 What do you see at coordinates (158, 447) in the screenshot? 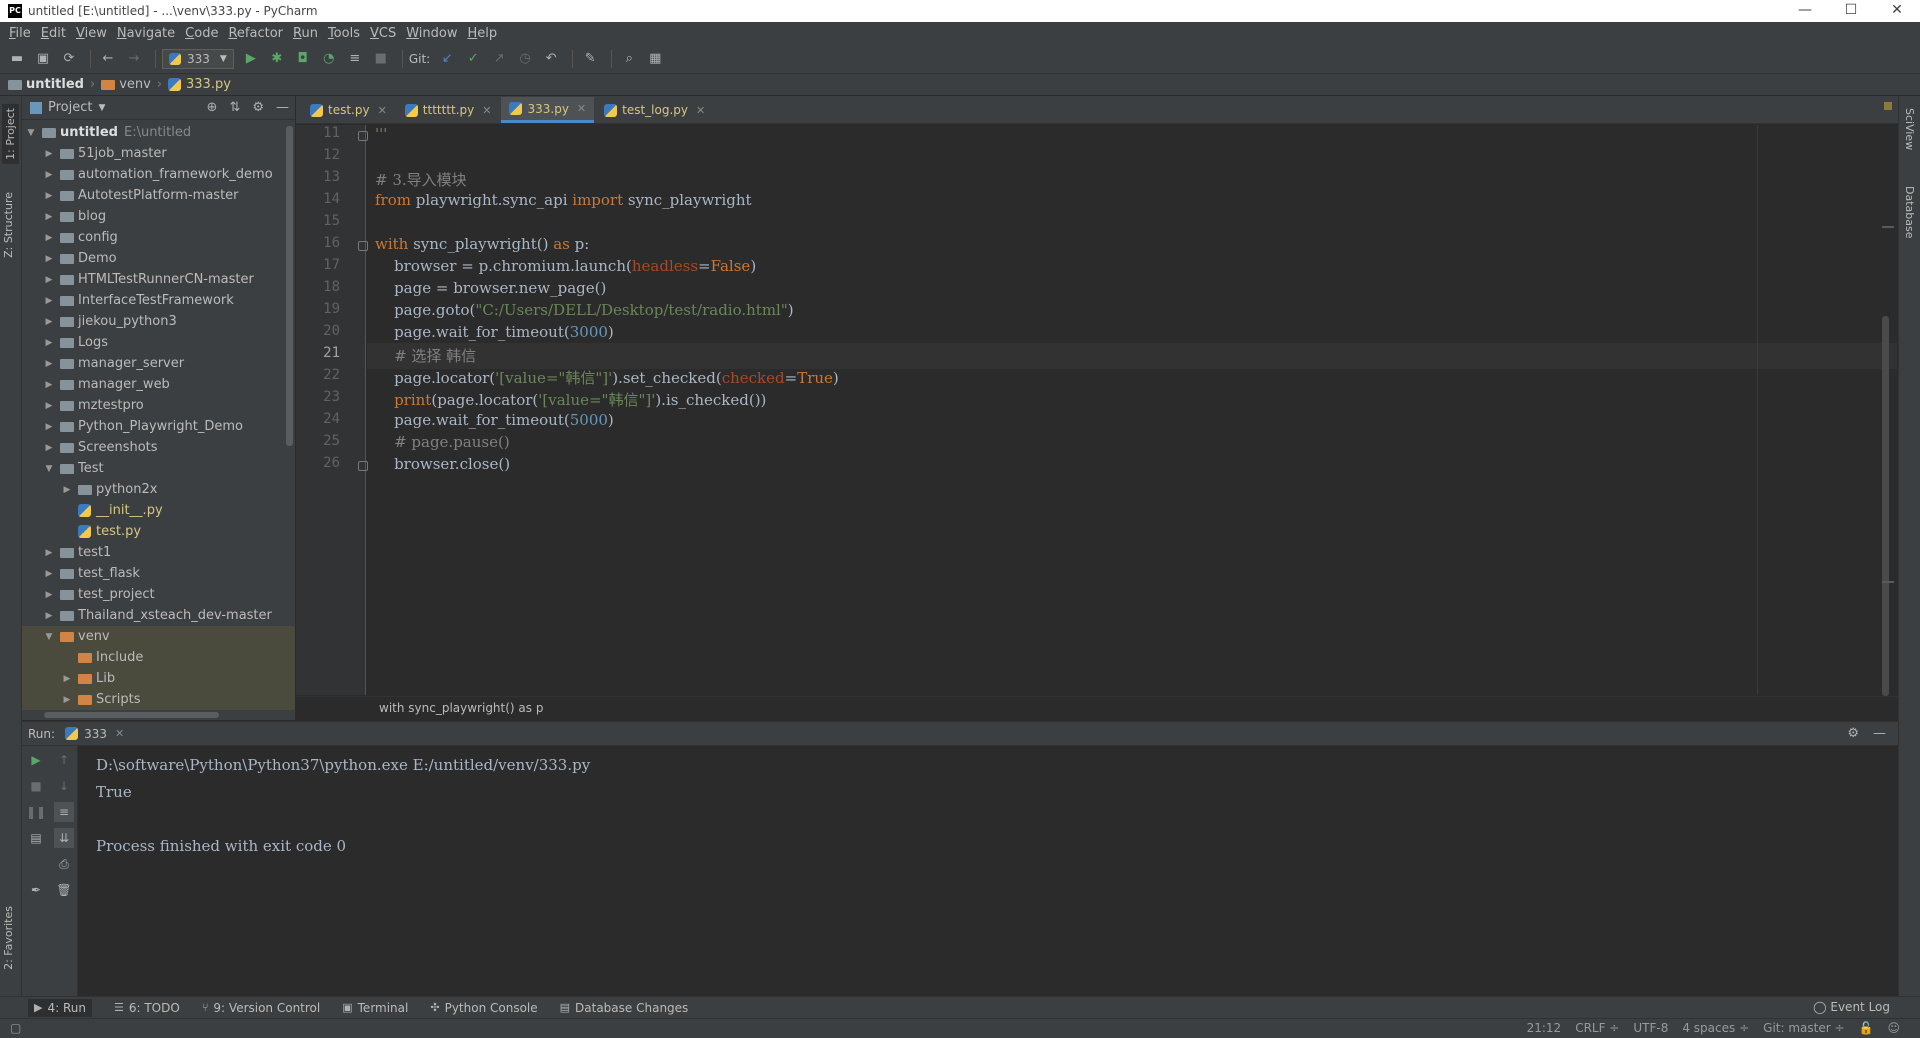
I see `tree-item: ▶ Screenshots` at bounding box center [158, 447].